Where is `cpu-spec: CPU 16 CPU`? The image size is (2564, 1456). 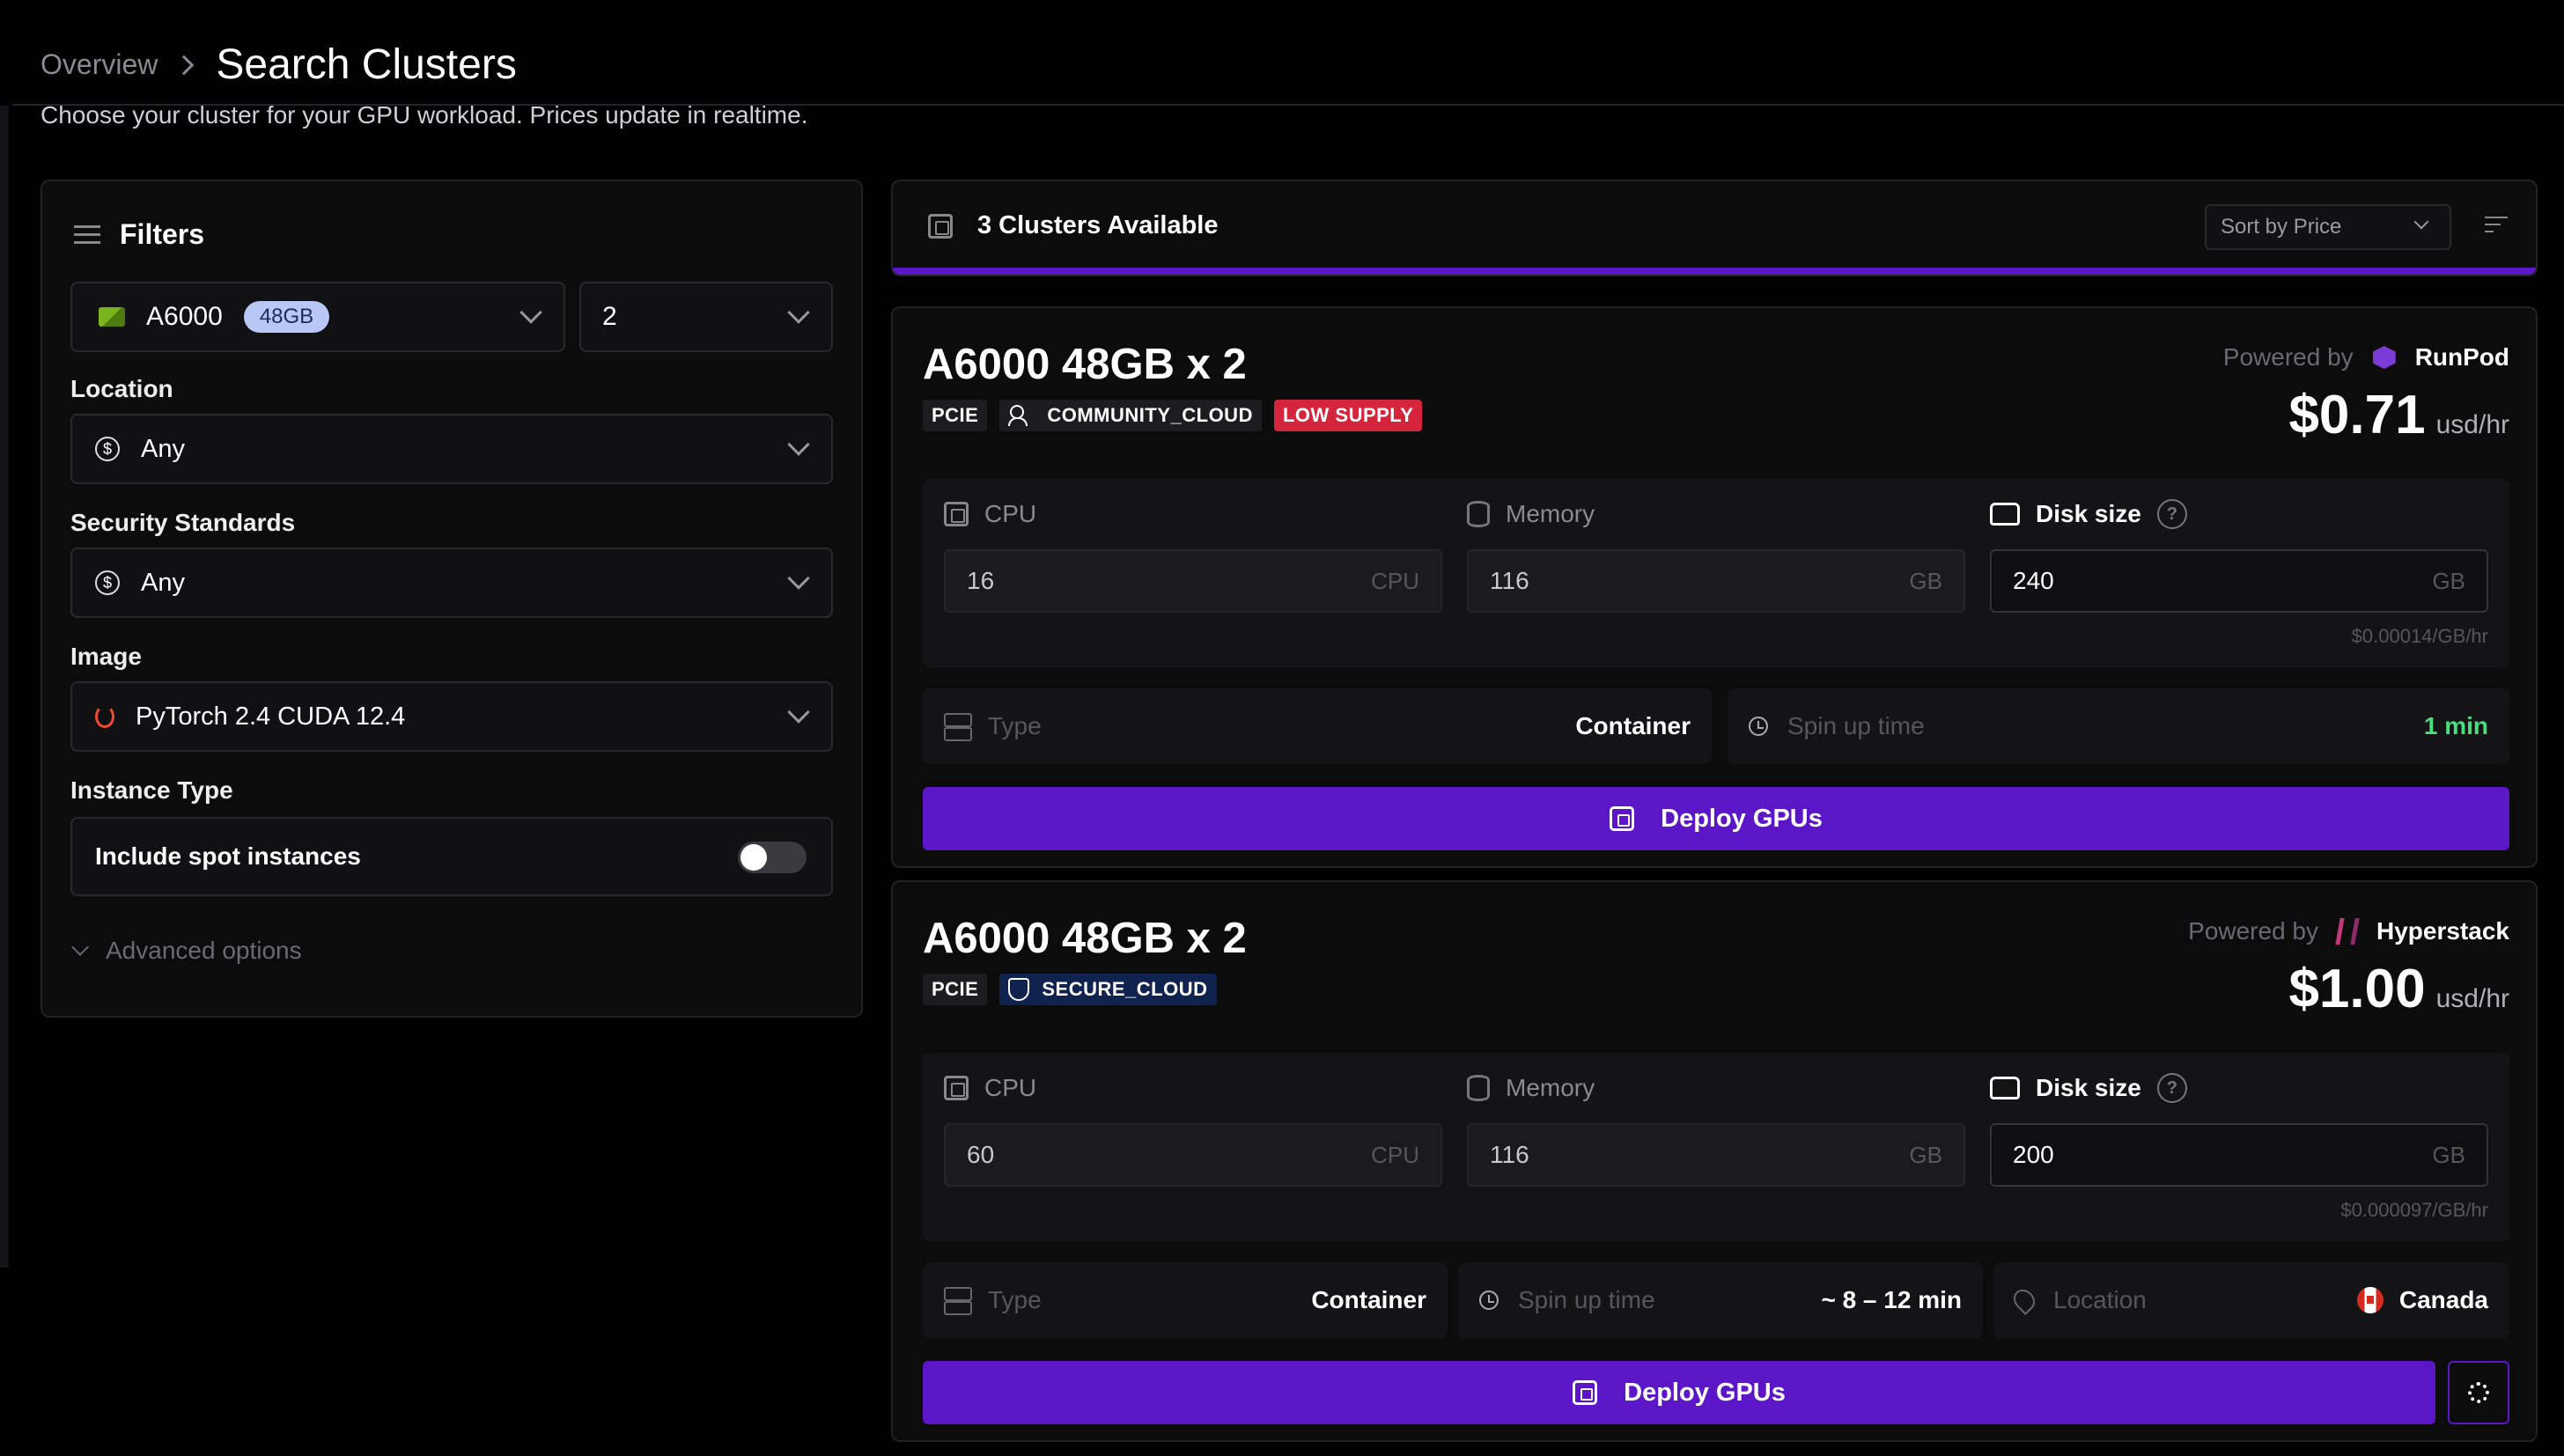
cpu-spec: CPU 16 CPU is located at coordinates (1193, 555).